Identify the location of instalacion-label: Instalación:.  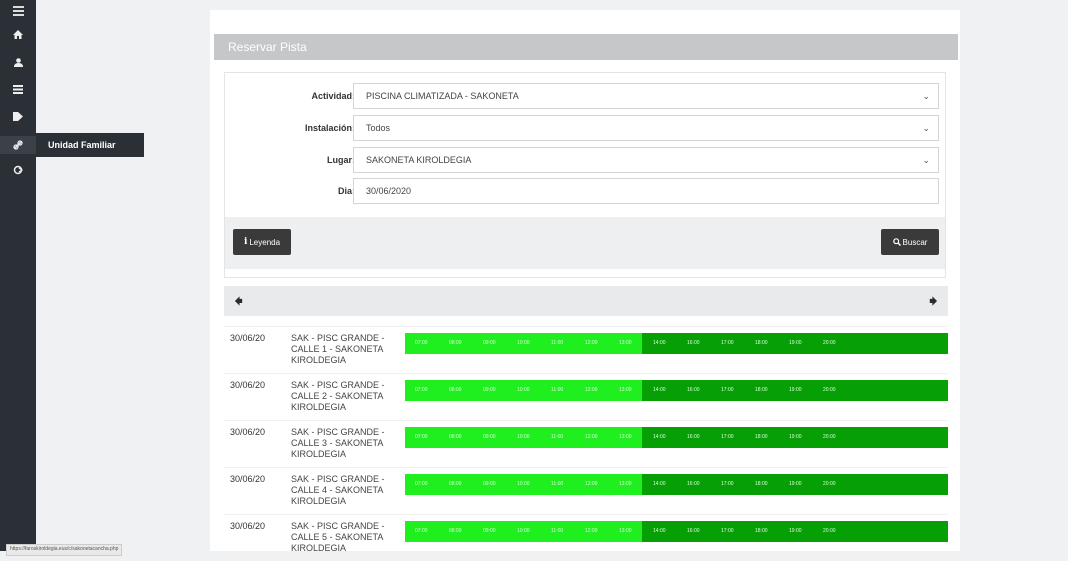
(329, 128).